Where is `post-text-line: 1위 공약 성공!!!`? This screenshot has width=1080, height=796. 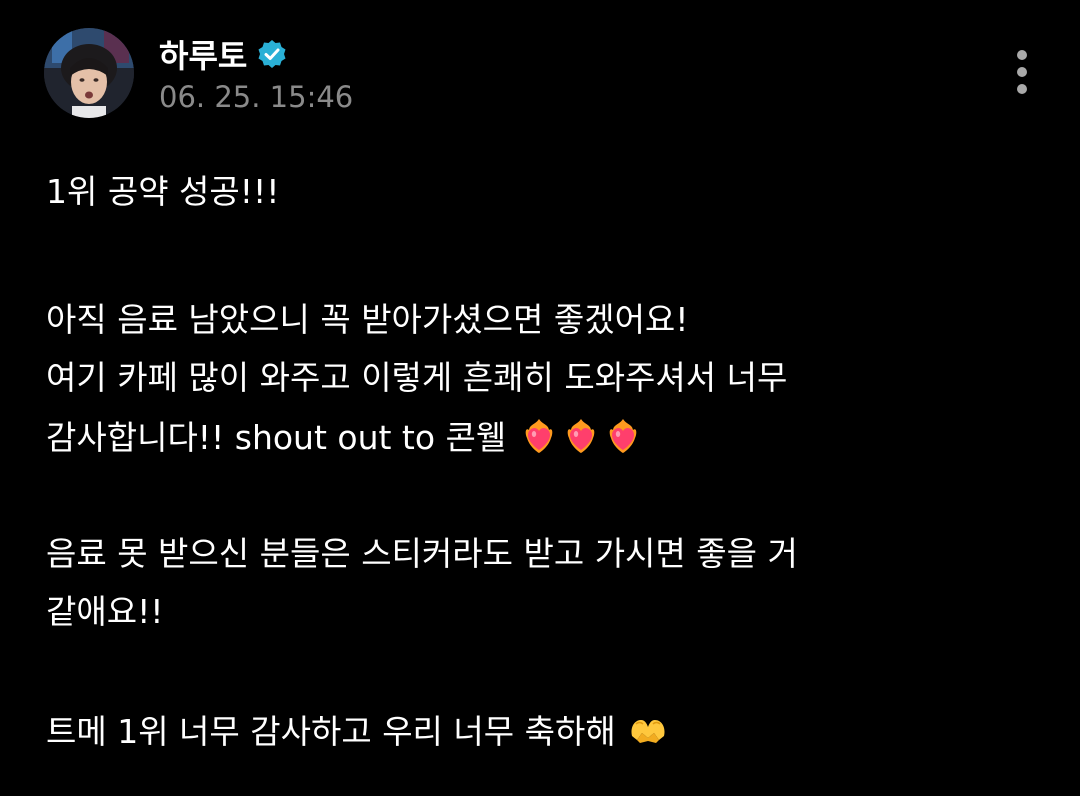
post-text-line: 1위 공약 성공!!! is located at coordinates (163, 191).